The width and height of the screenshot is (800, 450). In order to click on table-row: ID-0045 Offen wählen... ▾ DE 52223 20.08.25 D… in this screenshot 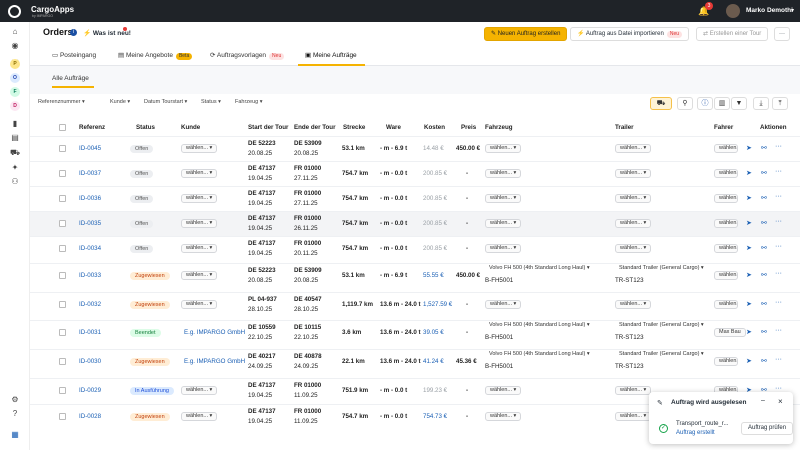, I will do `click(415, 148)`.